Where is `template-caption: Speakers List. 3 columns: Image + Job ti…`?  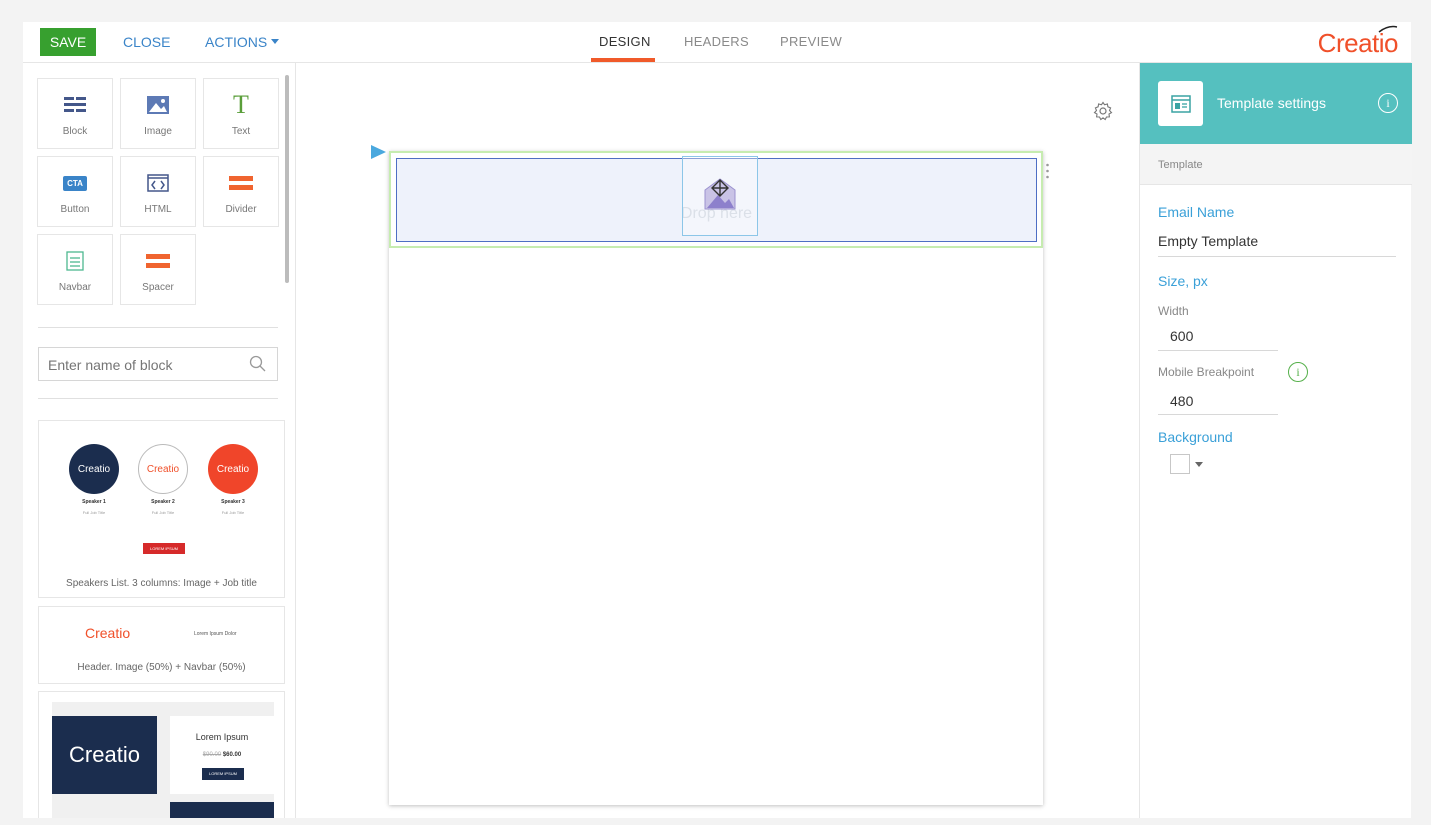
template-caption: Speakers List. 3 columns: Image + Job ti… is located at coordinates (161, 583).